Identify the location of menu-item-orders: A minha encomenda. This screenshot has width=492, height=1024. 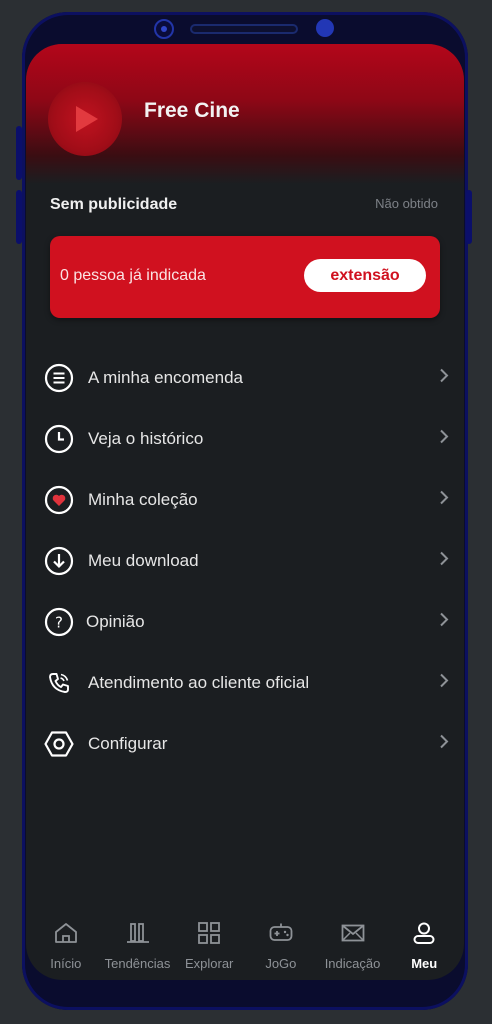
(245, 377).